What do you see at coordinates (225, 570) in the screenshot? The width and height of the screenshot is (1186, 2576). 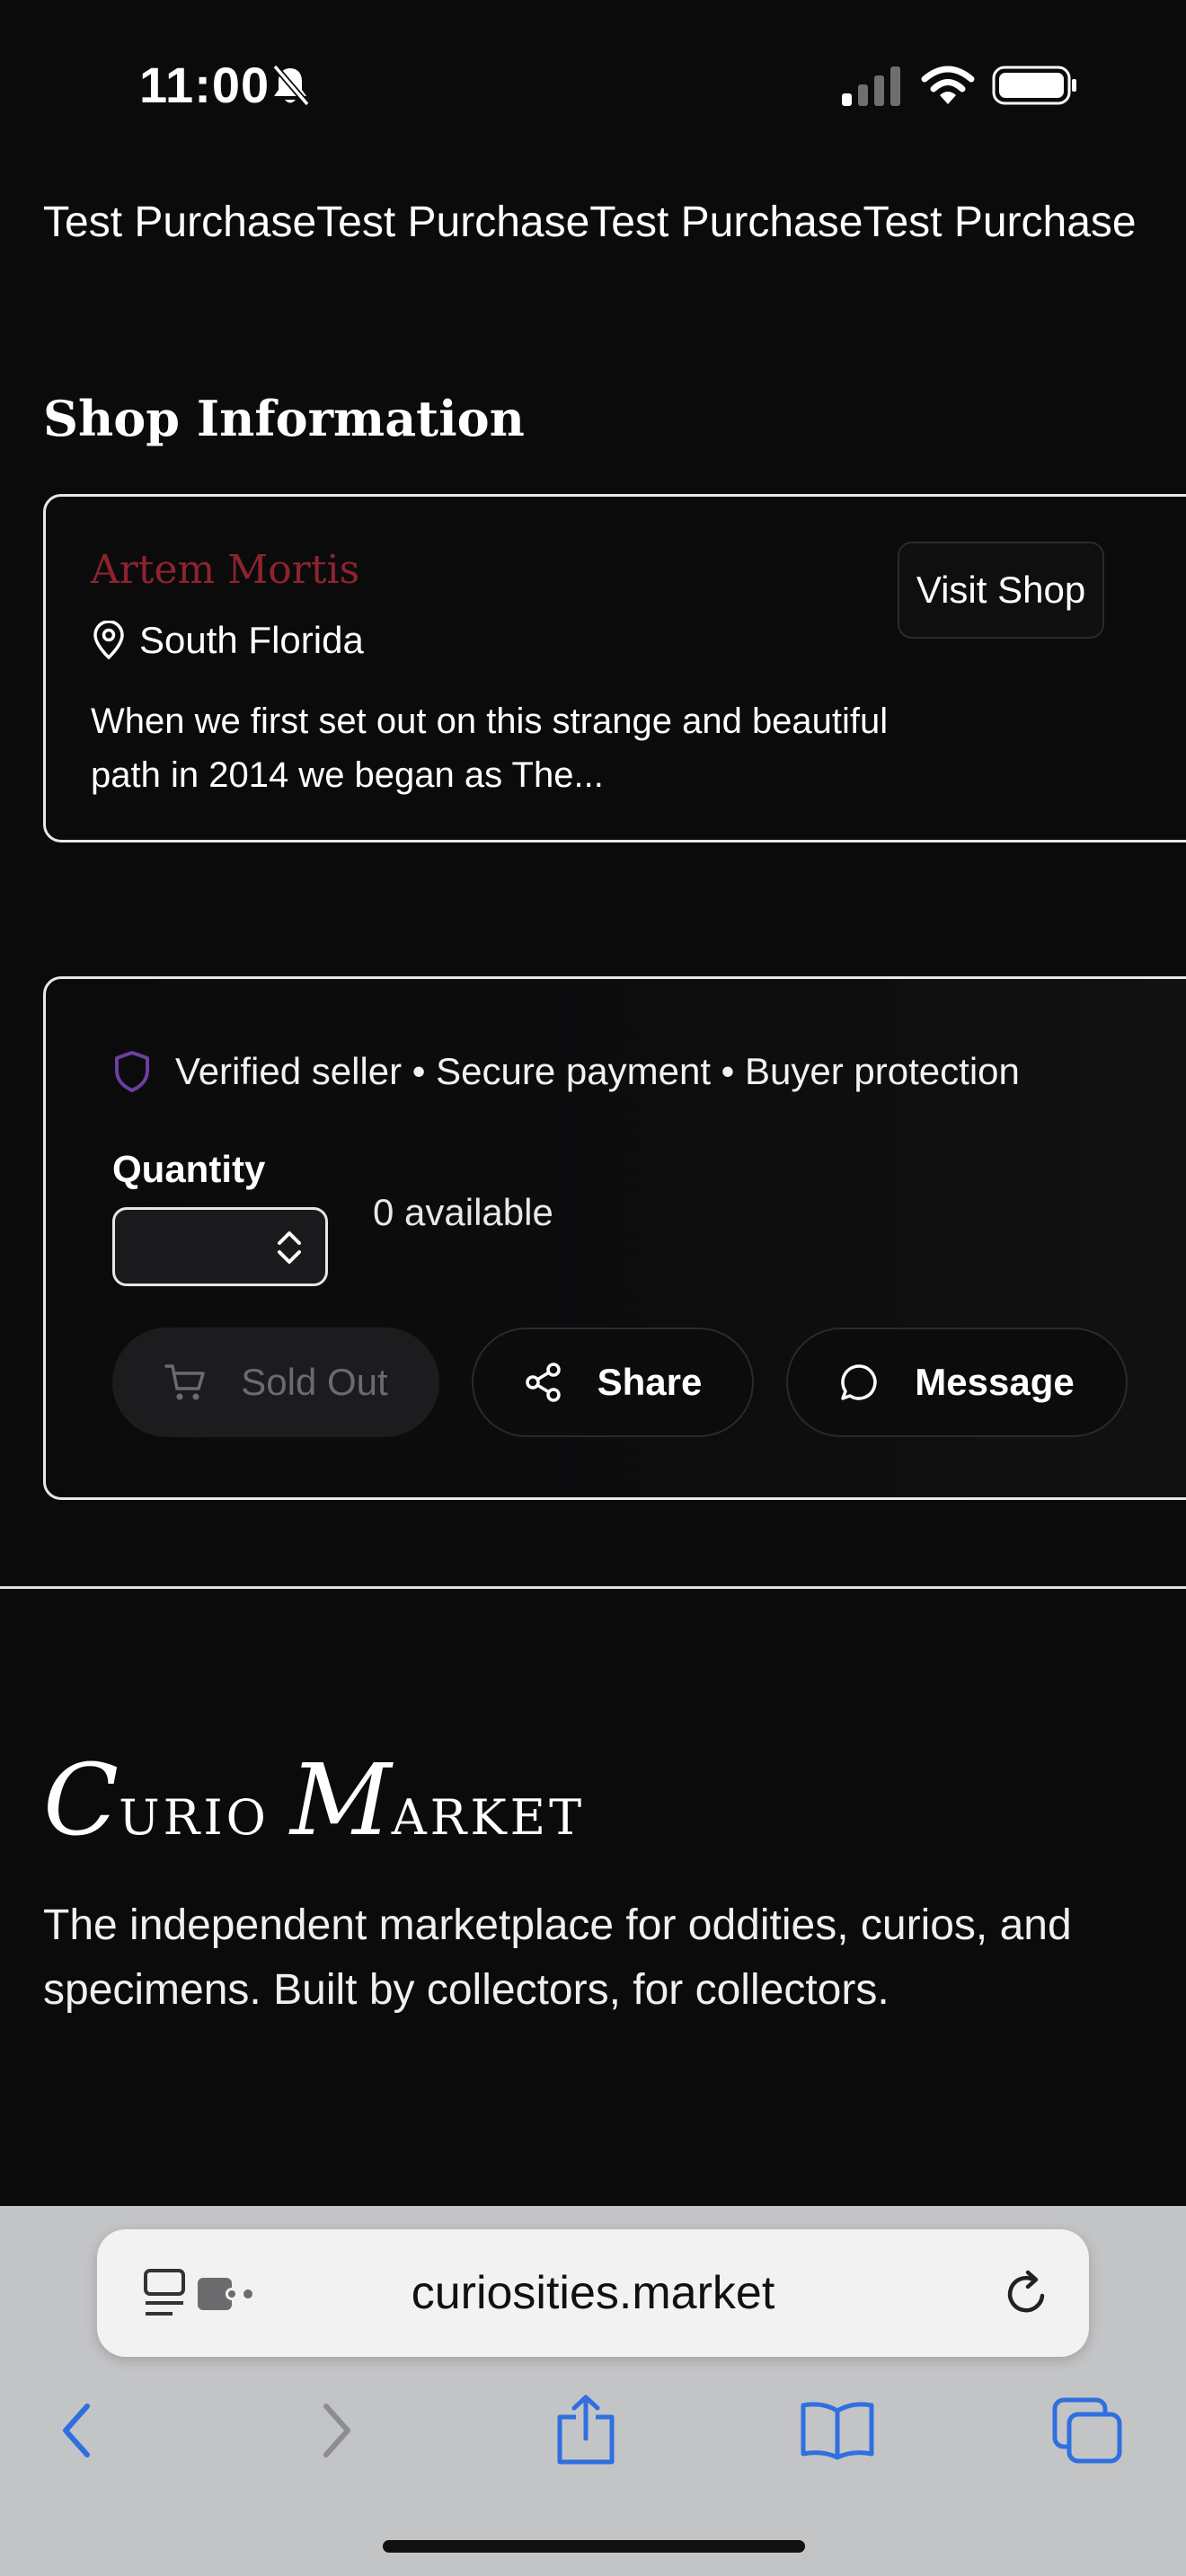 I see `shop-name: Artem Mortis` at bounding box center [225, 570].